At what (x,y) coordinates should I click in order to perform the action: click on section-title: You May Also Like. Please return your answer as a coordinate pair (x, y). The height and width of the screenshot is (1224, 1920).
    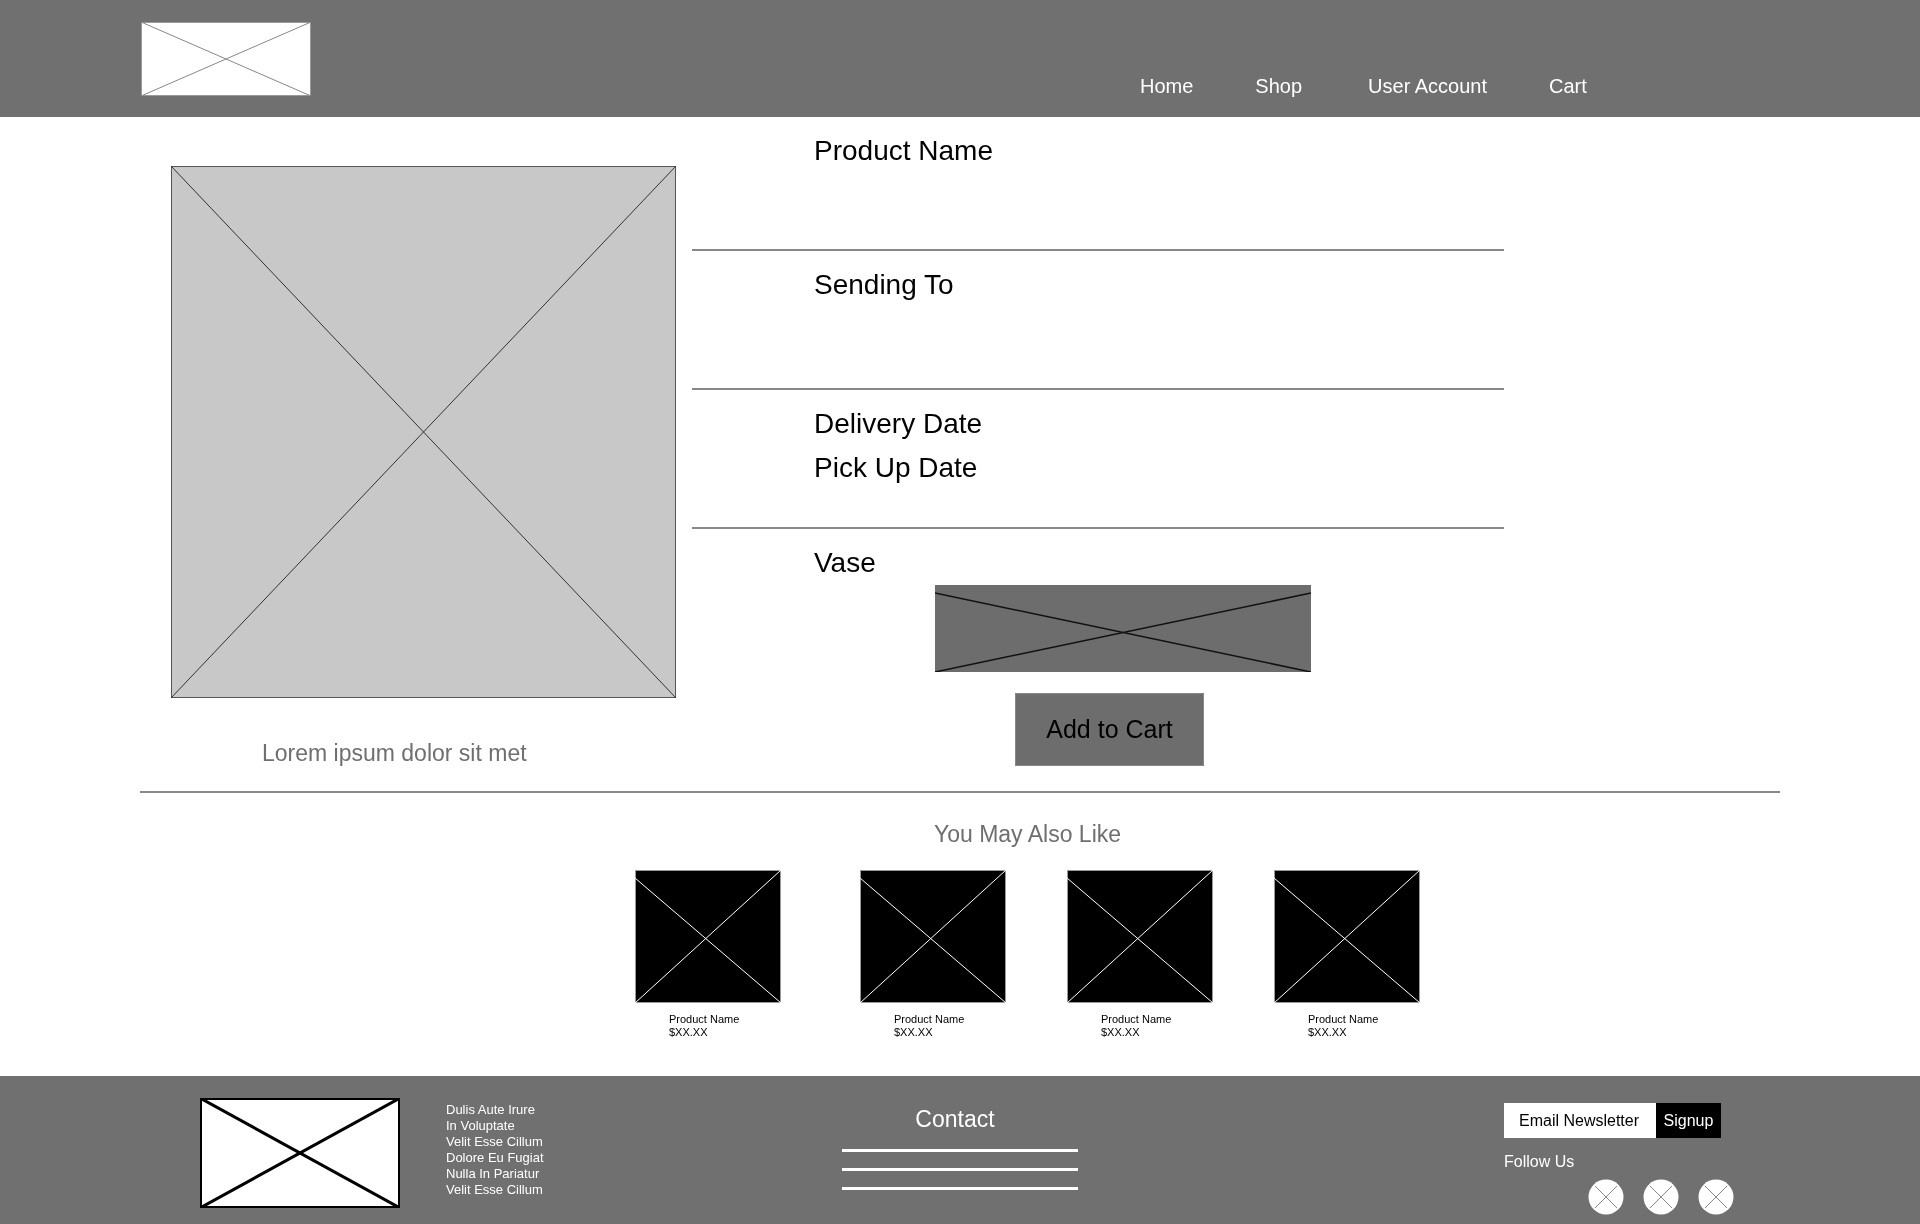
    Looking at the image, I should click on (1027, 834).